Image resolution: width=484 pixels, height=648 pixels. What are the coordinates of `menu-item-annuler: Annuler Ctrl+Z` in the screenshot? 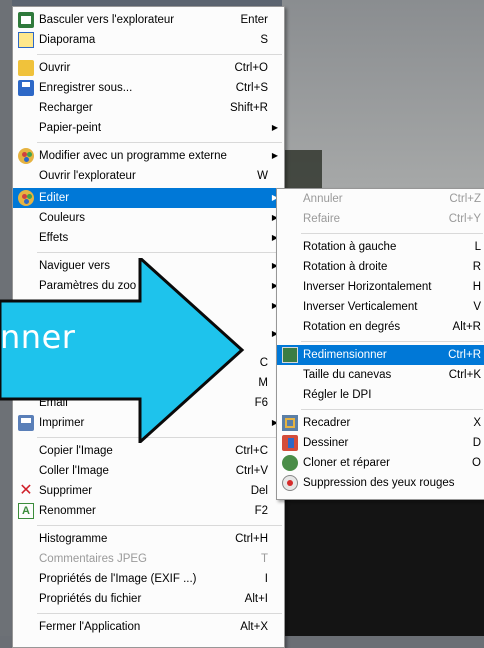 It's located at (380, 199).